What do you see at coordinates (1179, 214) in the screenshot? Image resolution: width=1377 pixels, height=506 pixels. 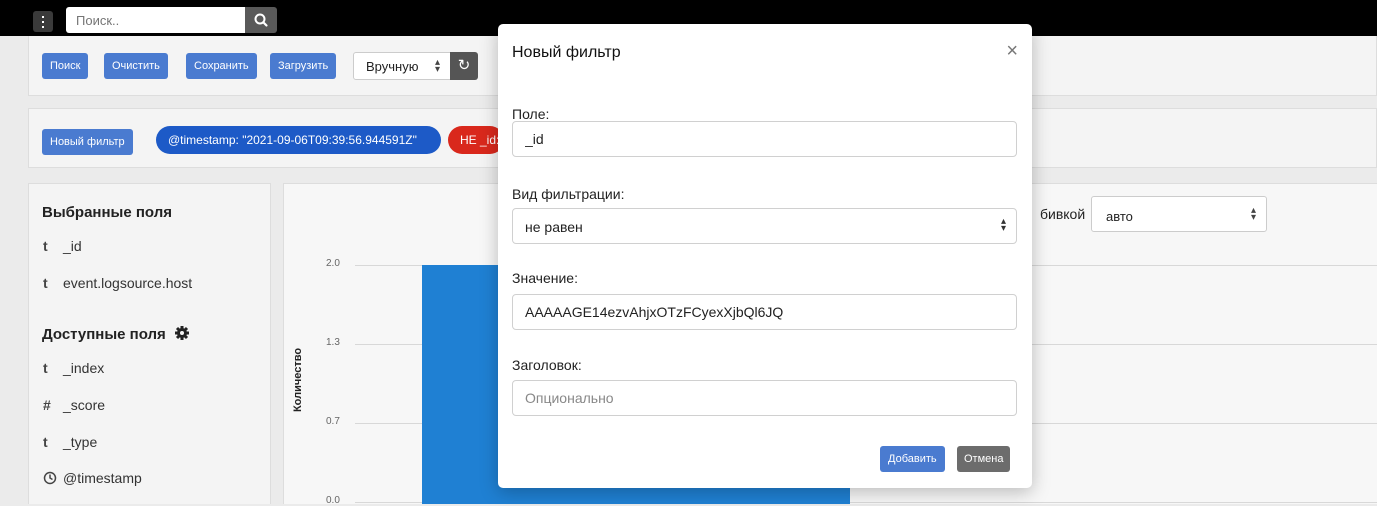 I see `interval-select: авто ▴ ▾` at bounding box center [1179, 214].